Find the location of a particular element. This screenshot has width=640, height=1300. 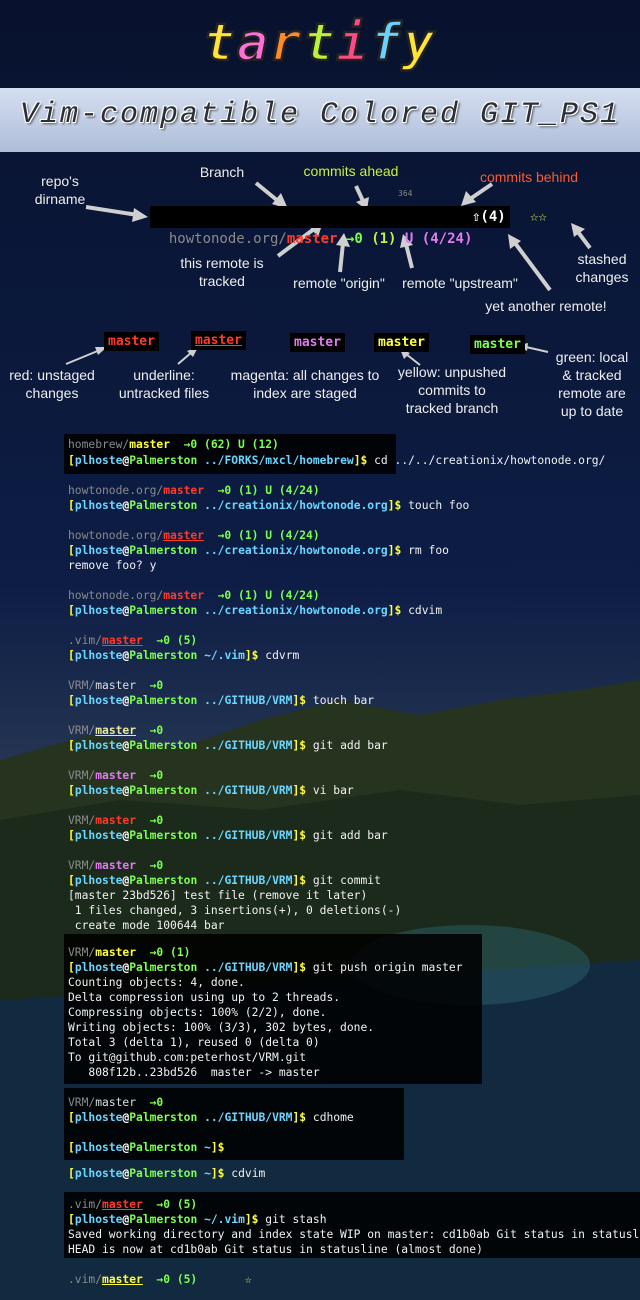

prompt-status-line: .vim/master →0 (5) ☆ is located at coordinates (160, 1279).